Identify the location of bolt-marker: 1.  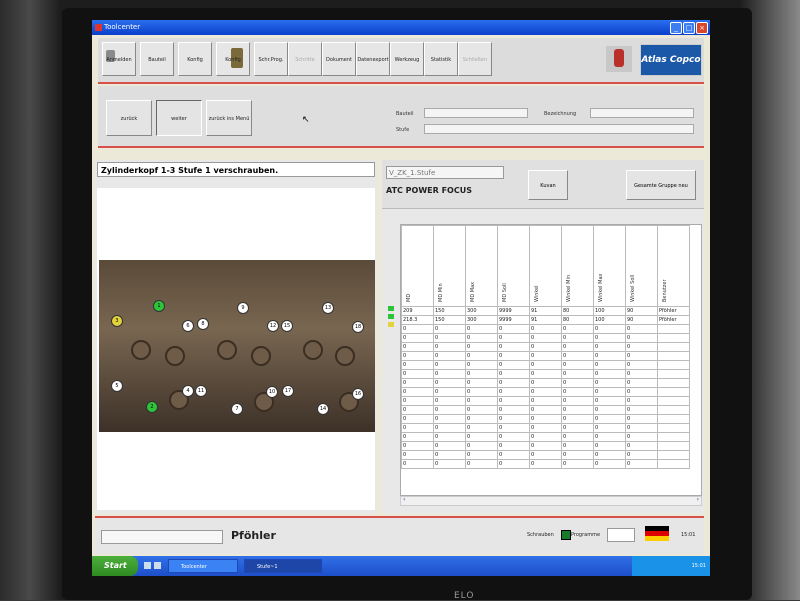
(159, 306).